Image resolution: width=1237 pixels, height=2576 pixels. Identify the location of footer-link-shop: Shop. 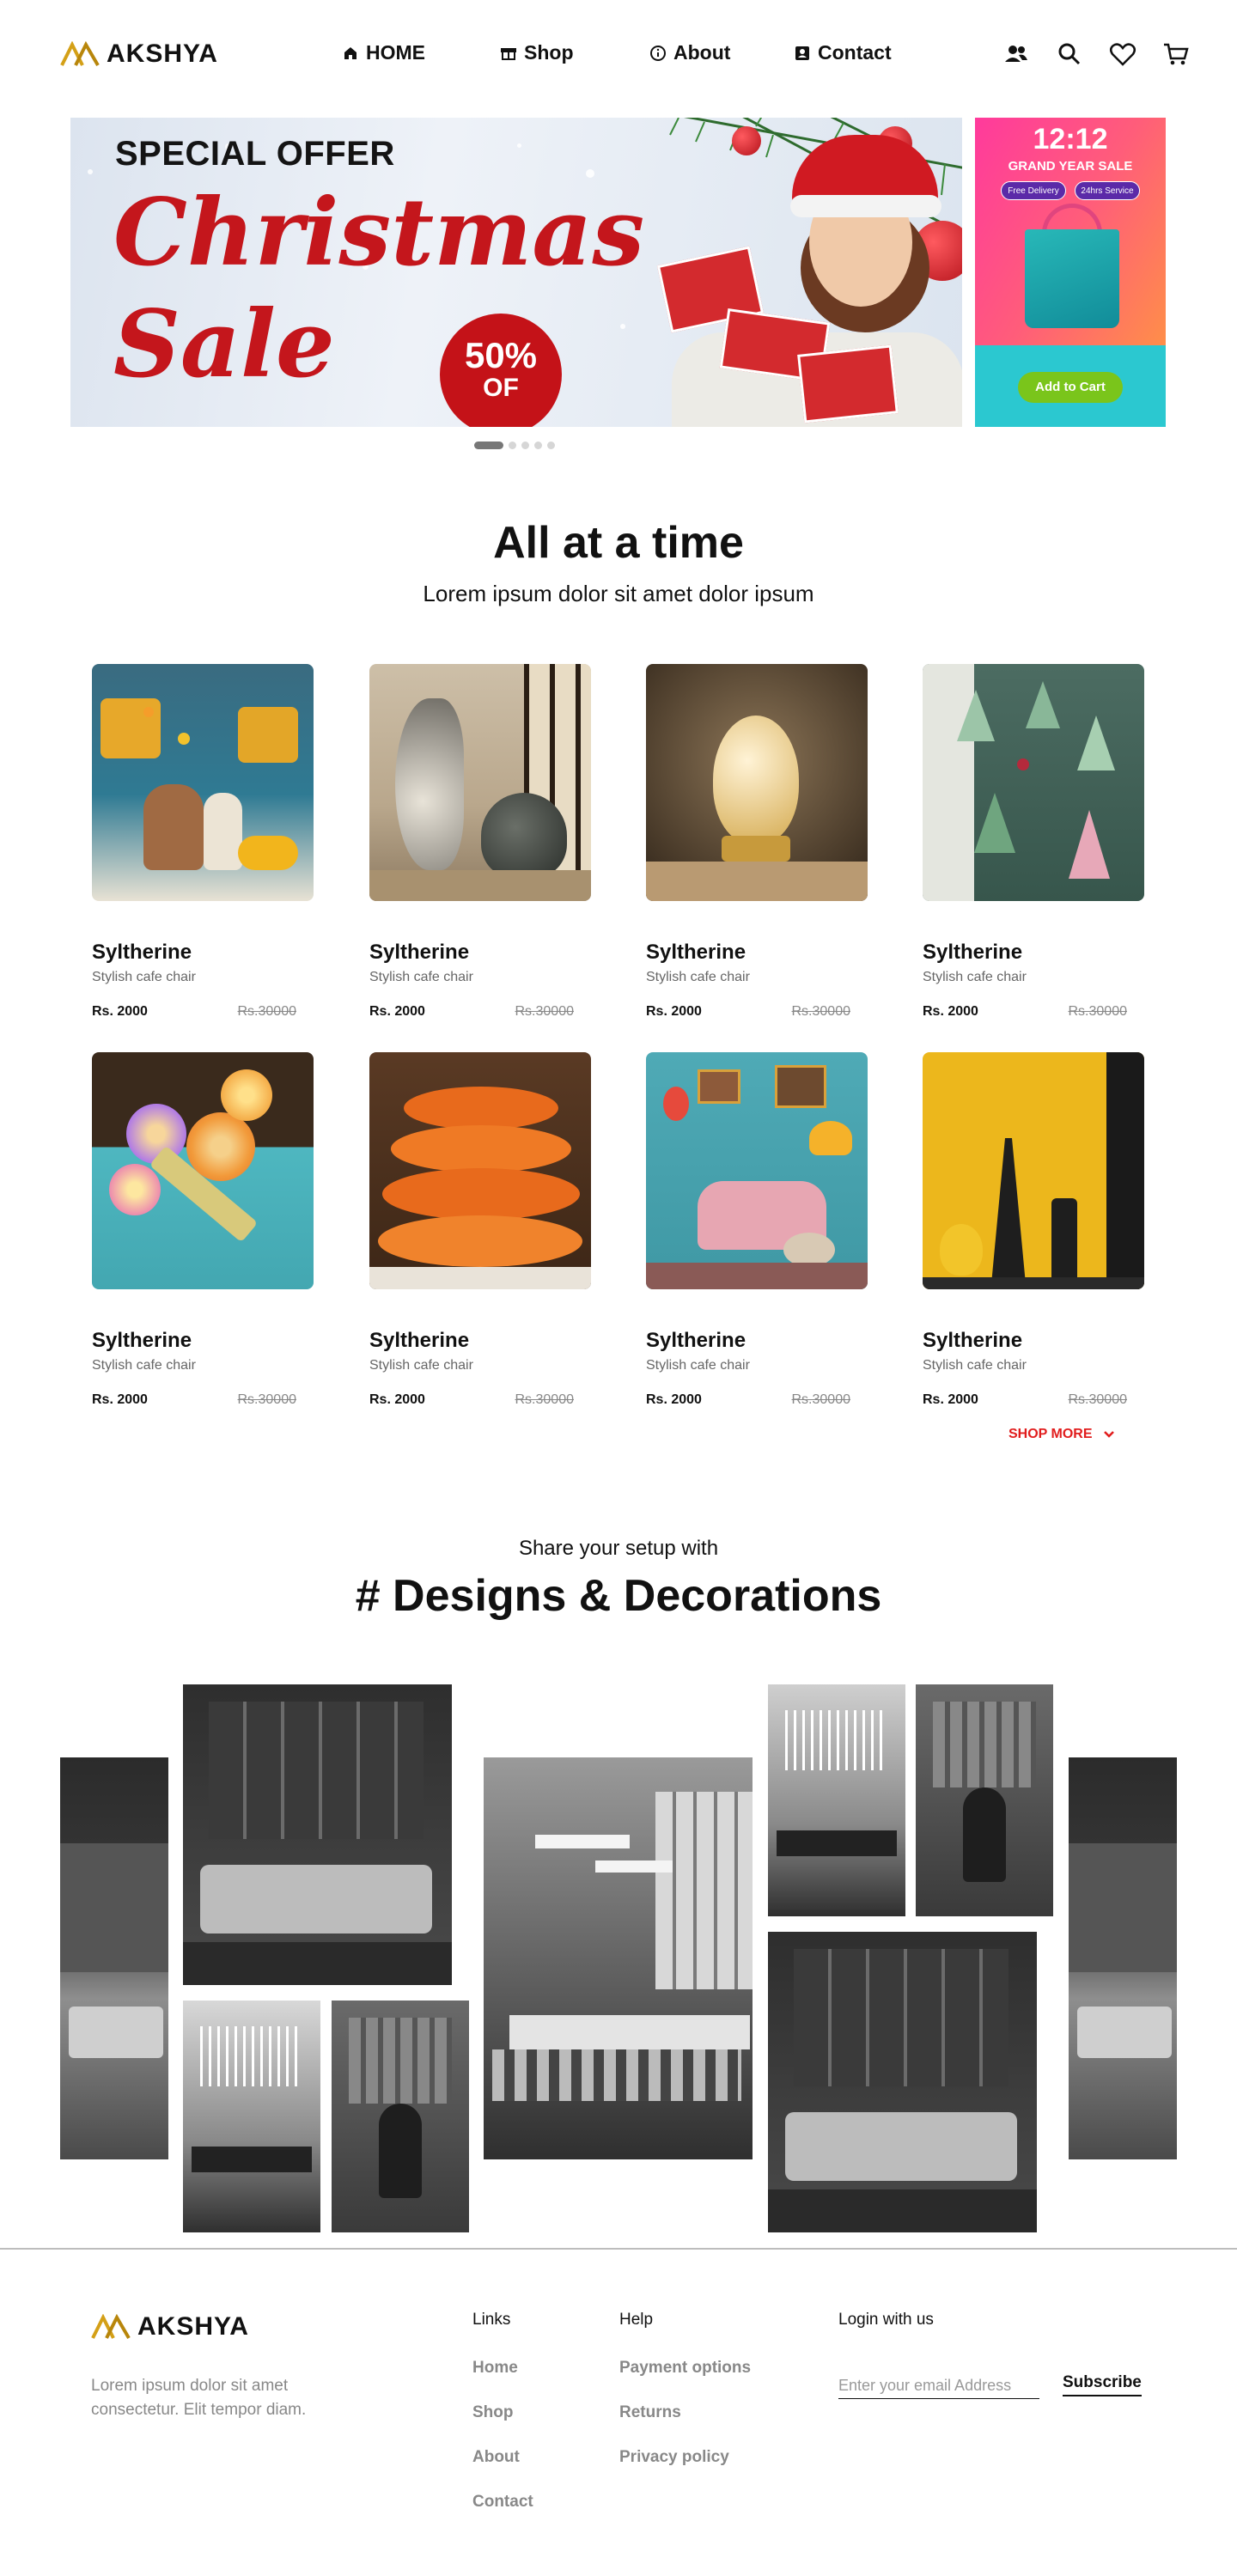
(502, 2412).